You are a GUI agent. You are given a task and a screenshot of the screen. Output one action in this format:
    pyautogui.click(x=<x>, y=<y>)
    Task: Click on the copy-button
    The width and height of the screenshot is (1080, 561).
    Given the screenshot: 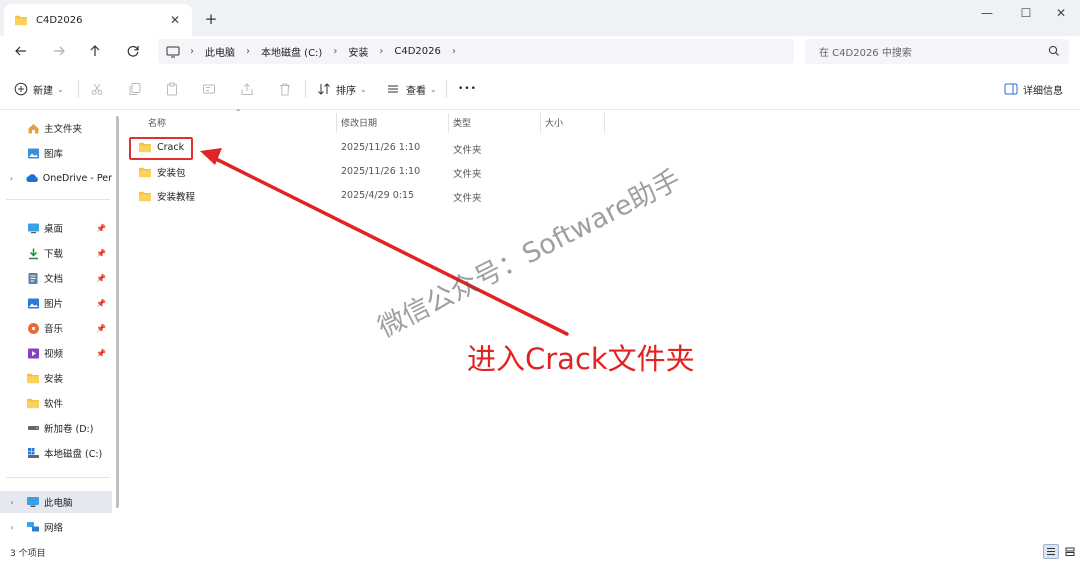 What is the action you would take?
    pyautogui.click(x=135, y=89)
    